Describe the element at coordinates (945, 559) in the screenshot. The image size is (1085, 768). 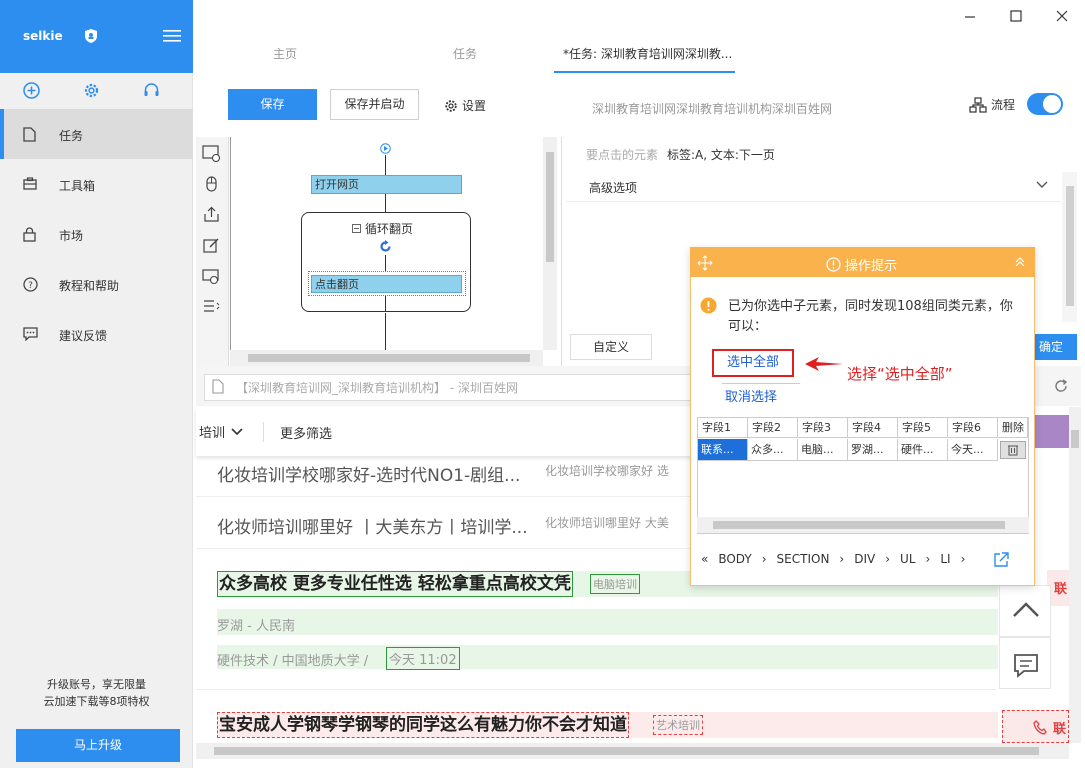
I see `breadcrumb-item: LI` at that location.